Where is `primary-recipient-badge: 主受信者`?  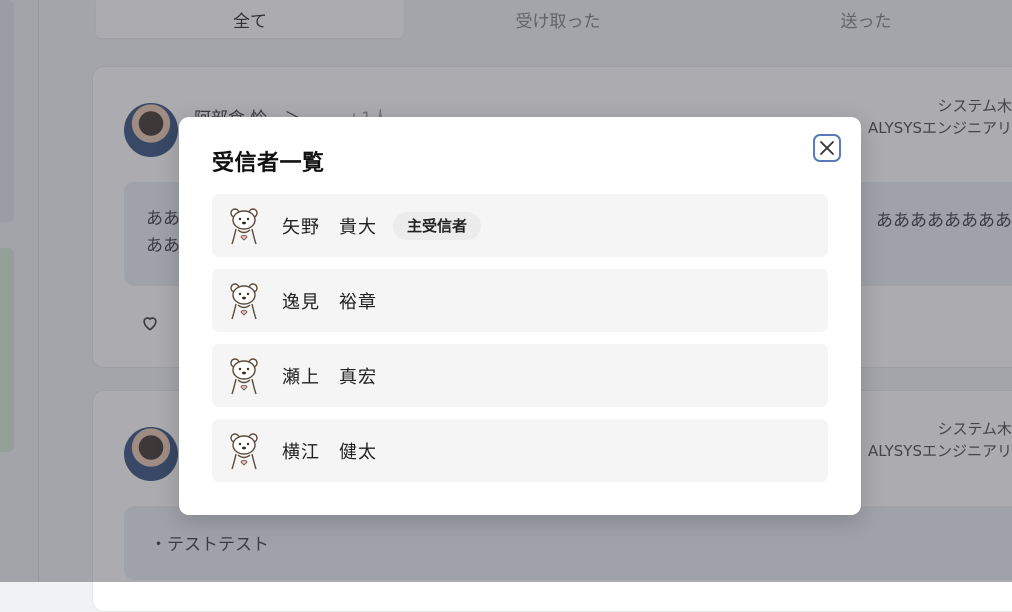 primary-recipient-badge: 主受信者 is located at coordinates (437, 225).